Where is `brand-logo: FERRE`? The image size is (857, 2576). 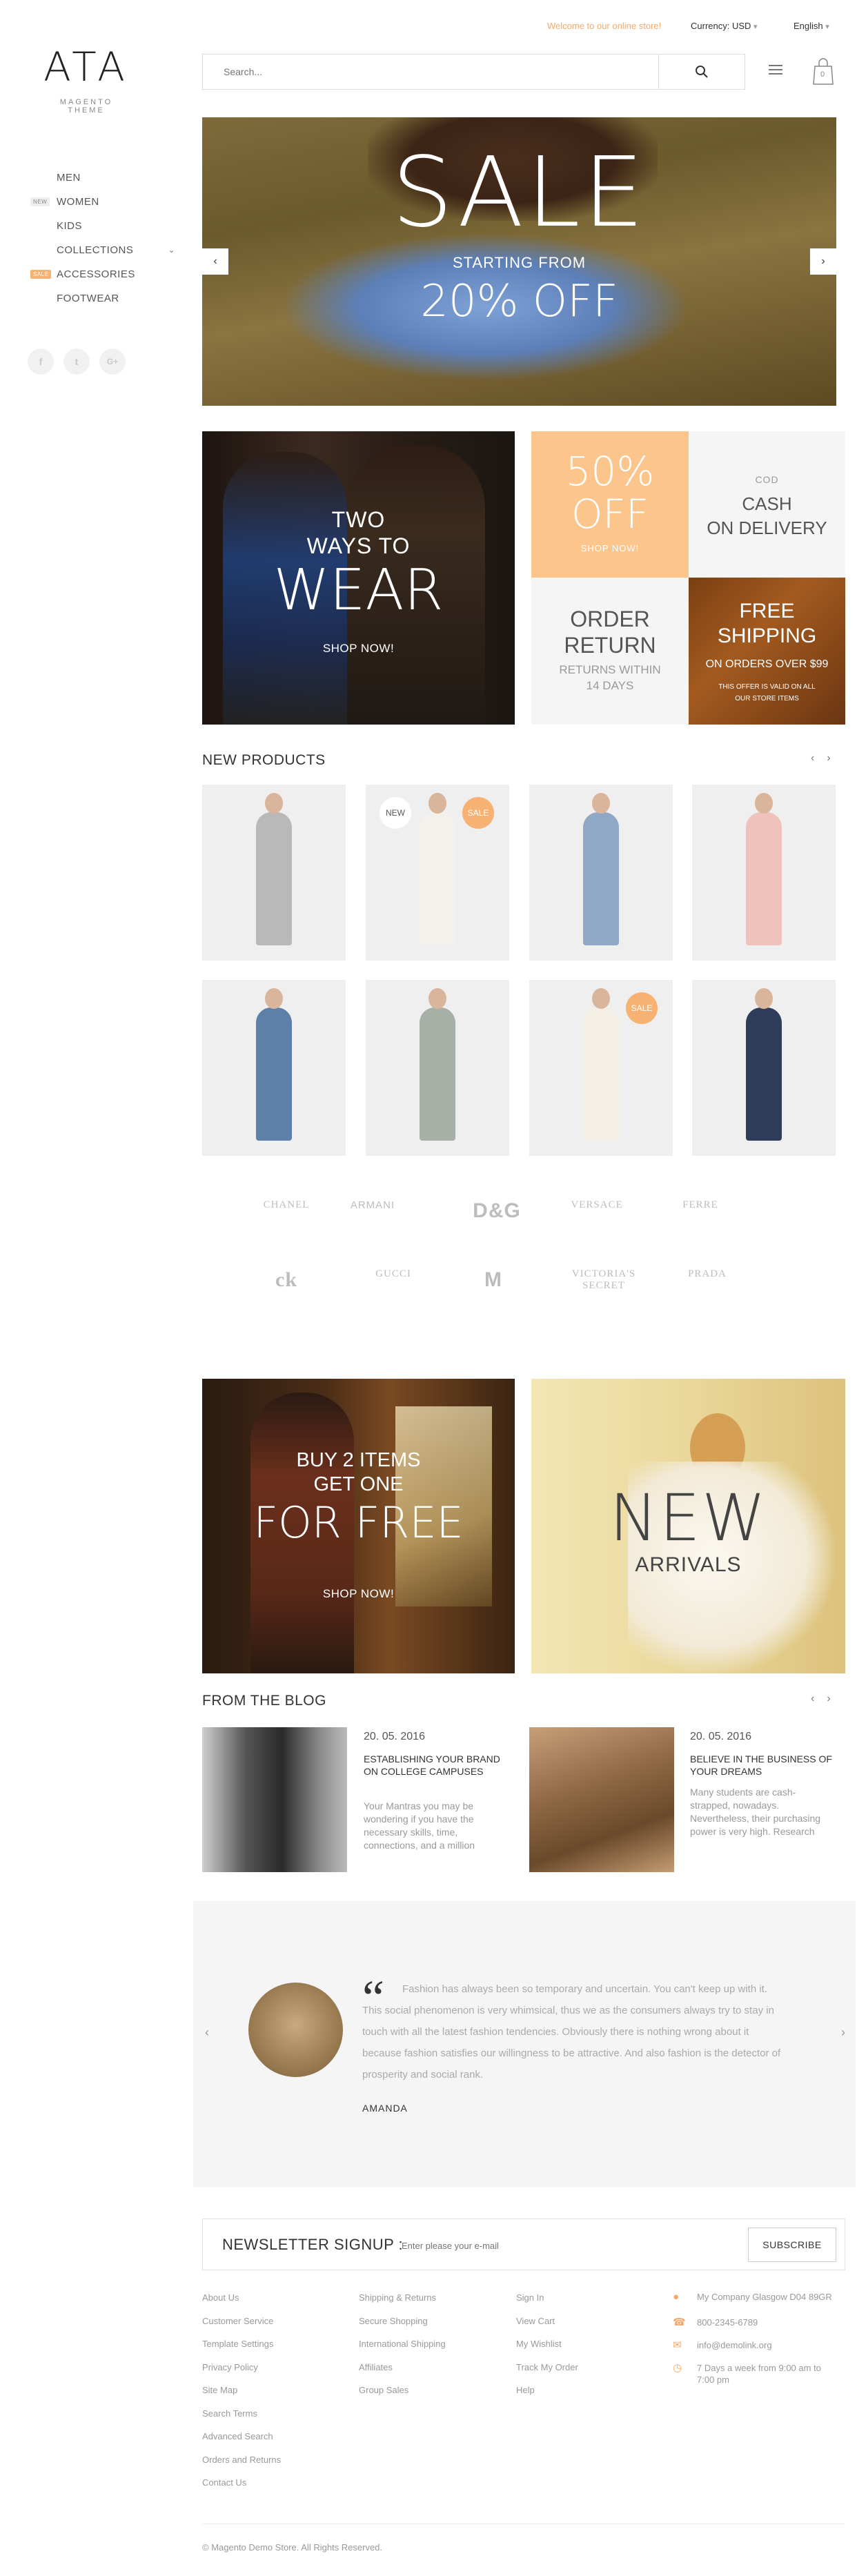
brand-logo: FERRE is located at coordinates (700, 1205).